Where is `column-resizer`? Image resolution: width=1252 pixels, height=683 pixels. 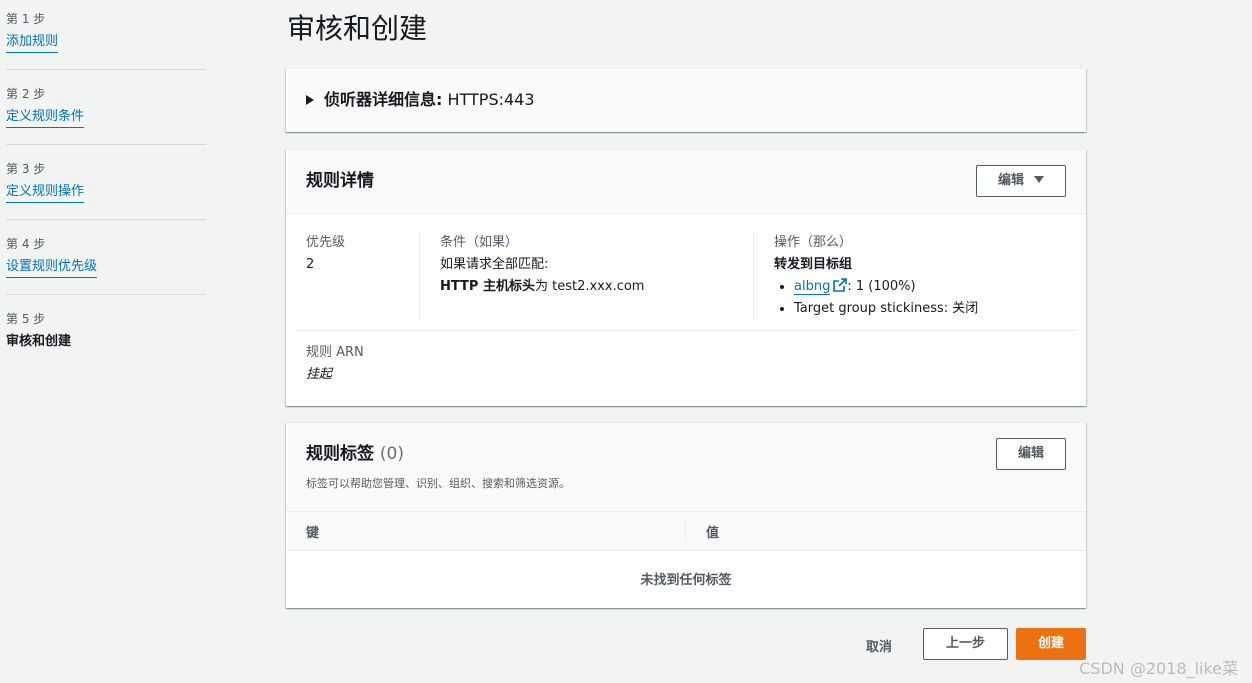 column-resizer is located at coordinates (685, 531).